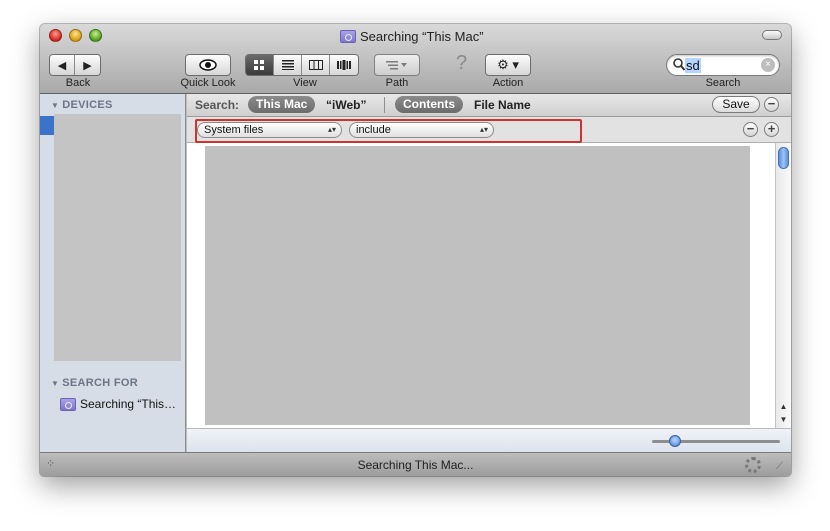  Describe the element at coordinates (217, 105) in the screenshot. I see `search-scope-label: Search:` at that location.